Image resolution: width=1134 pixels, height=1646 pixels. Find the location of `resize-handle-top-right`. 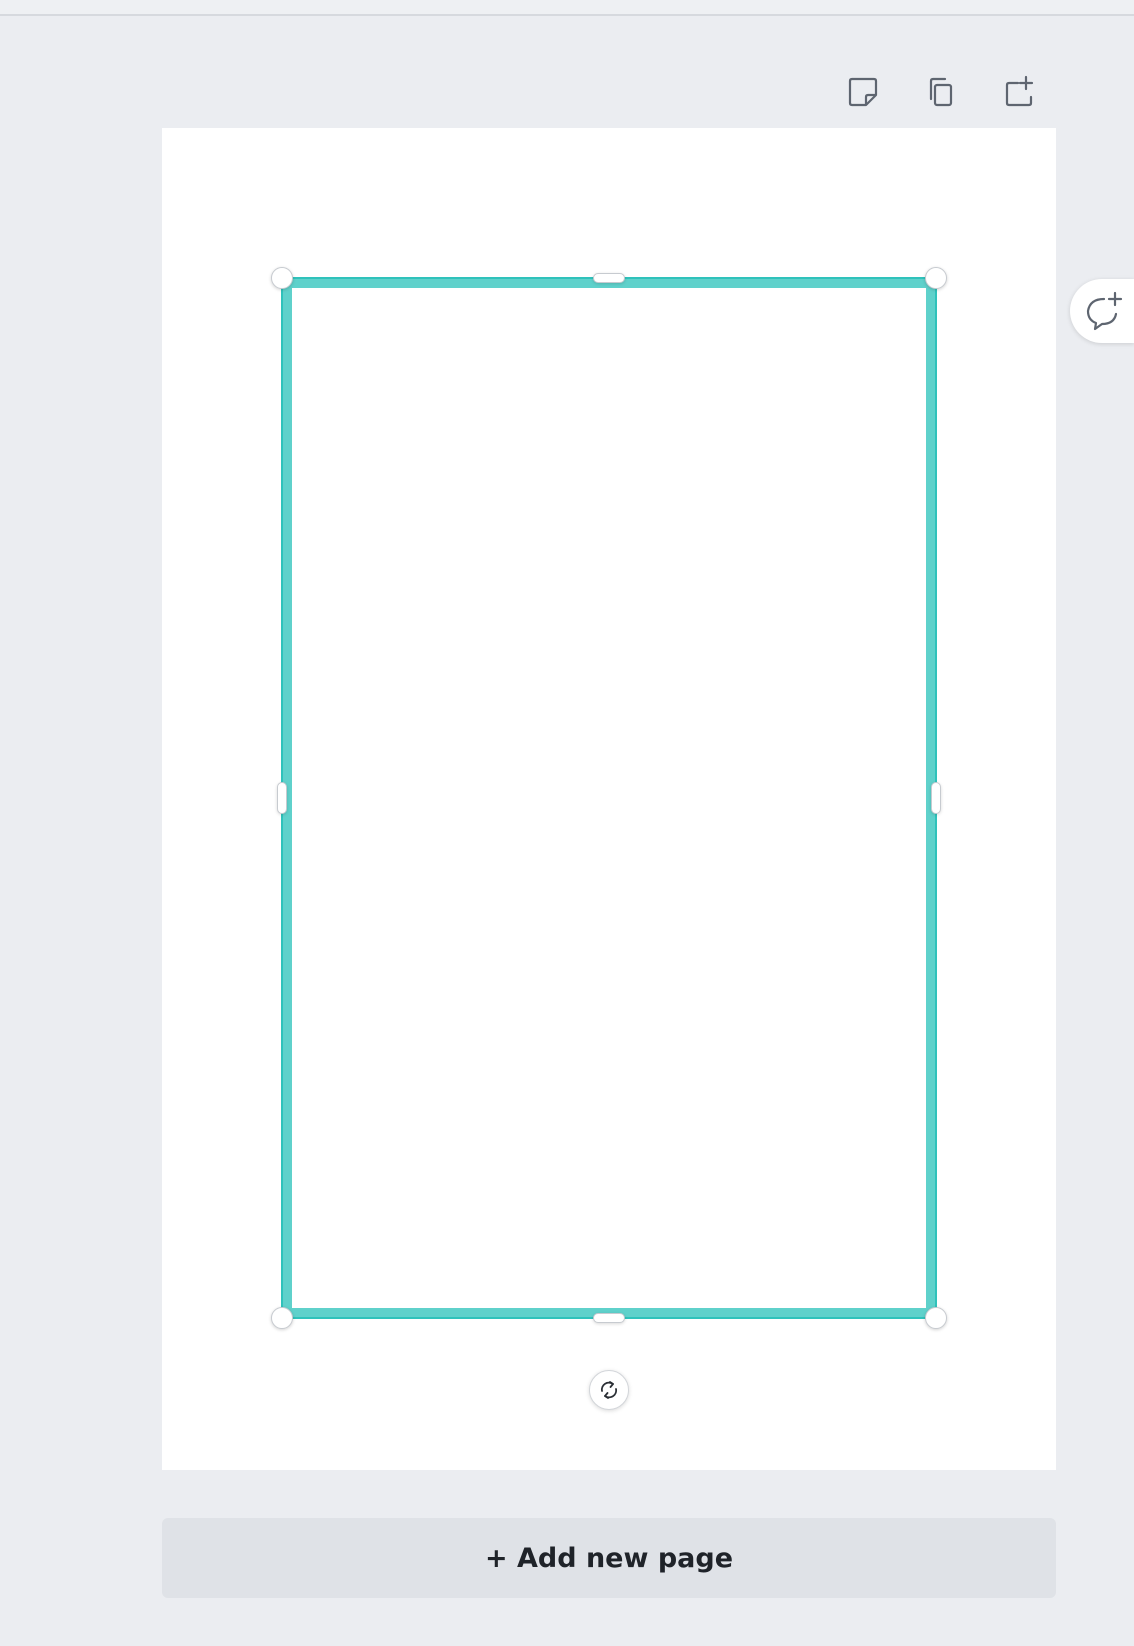

resize-handle-top-right is located at coordinates (936, 278).